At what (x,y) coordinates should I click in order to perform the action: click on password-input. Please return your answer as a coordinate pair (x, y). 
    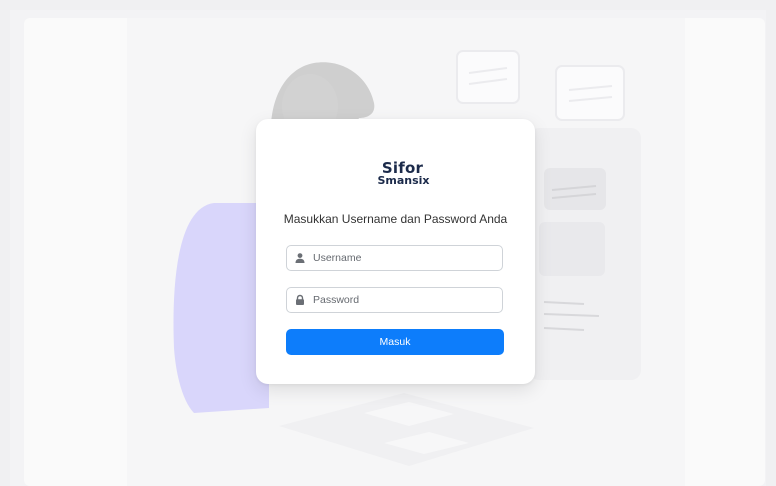
    Looking at the image, I should click on (405, 300).